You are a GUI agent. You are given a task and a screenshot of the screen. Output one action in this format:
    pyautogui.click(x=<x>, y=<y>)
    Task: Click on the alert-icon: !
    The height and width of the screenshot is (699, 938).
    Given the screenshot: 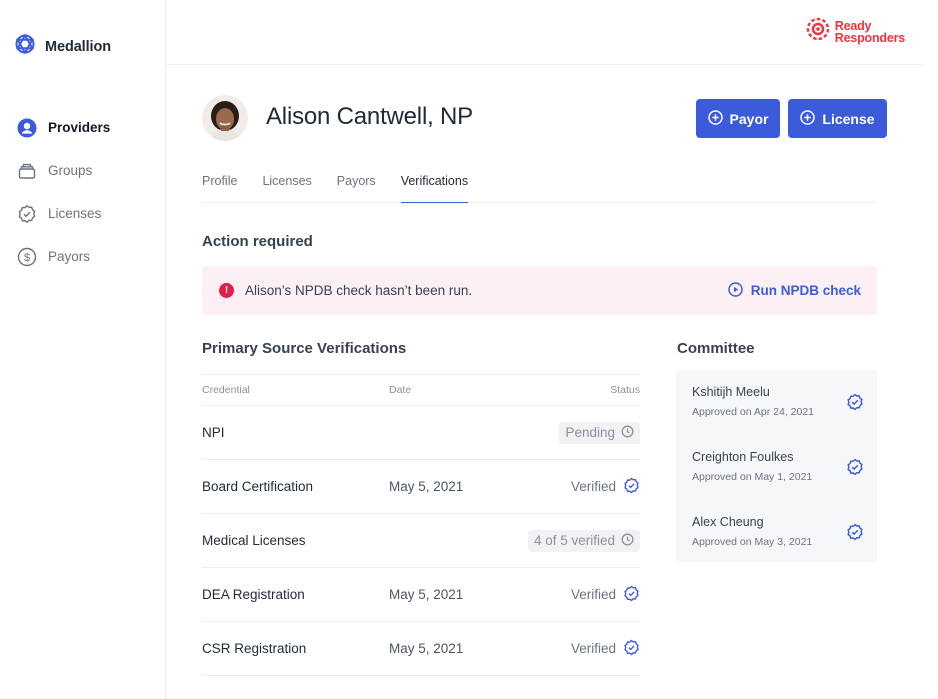 What is the action you would take?
    pyautogui.click(x=226, y=290)
    